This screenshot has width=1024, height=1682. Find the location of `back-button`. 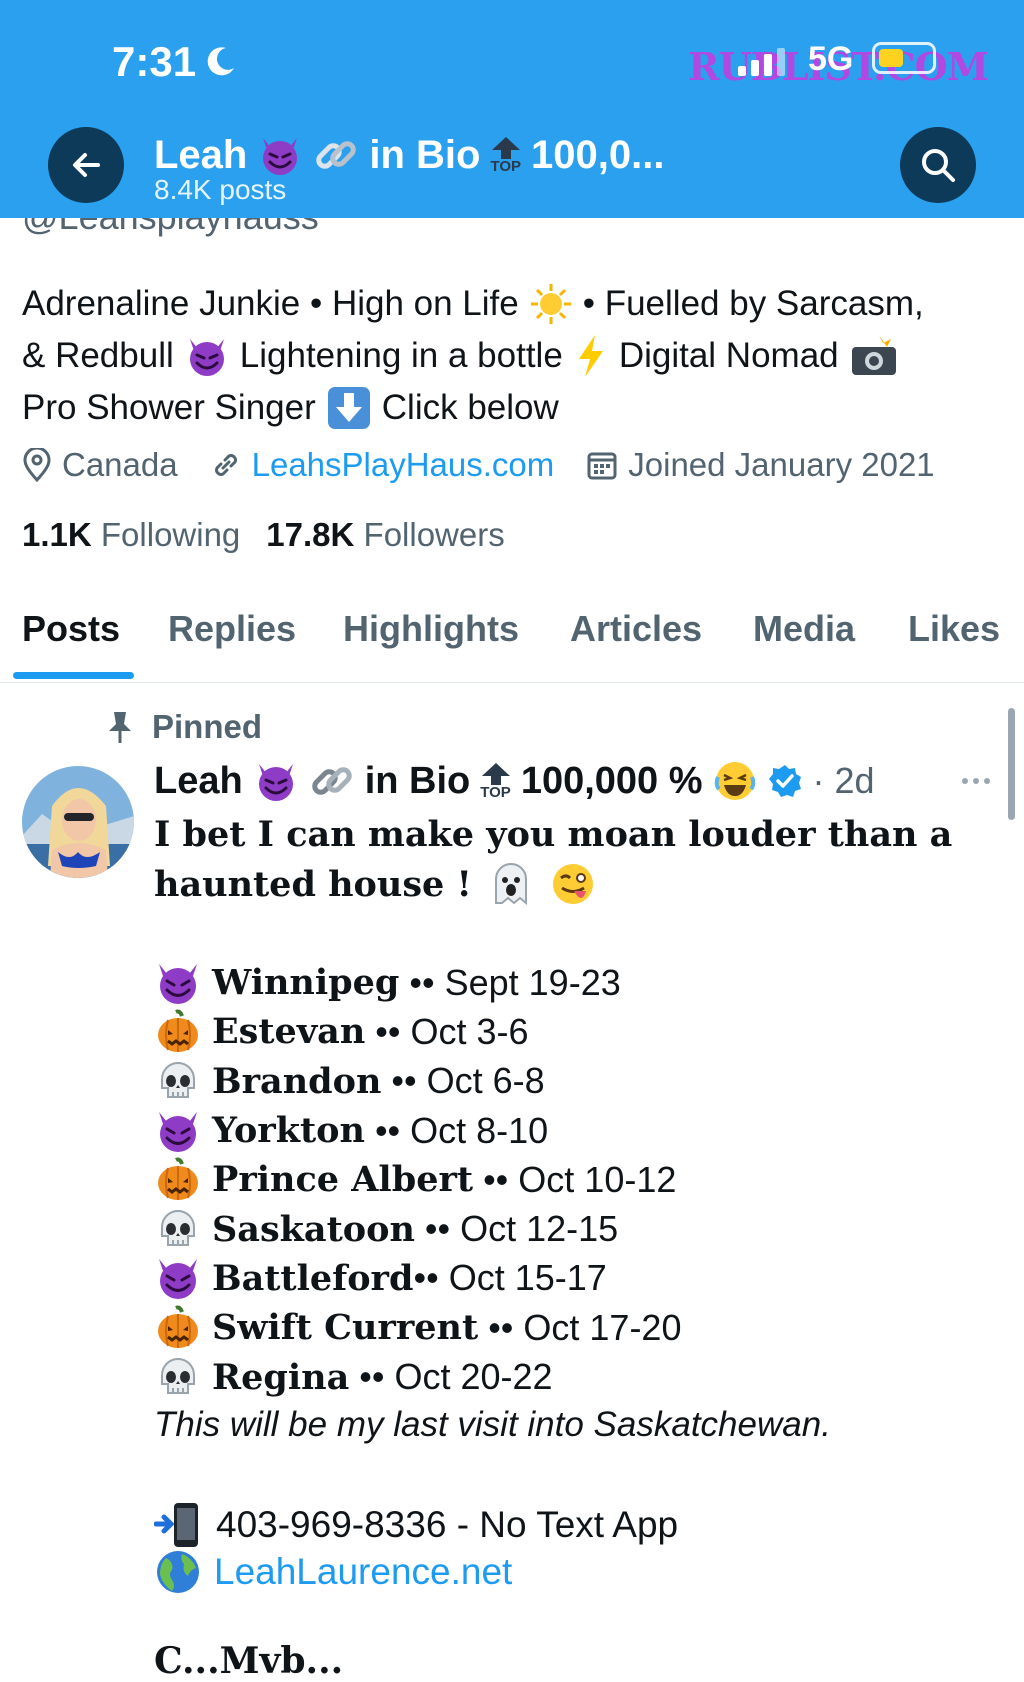

back-button is located at coordinates (86, 165).